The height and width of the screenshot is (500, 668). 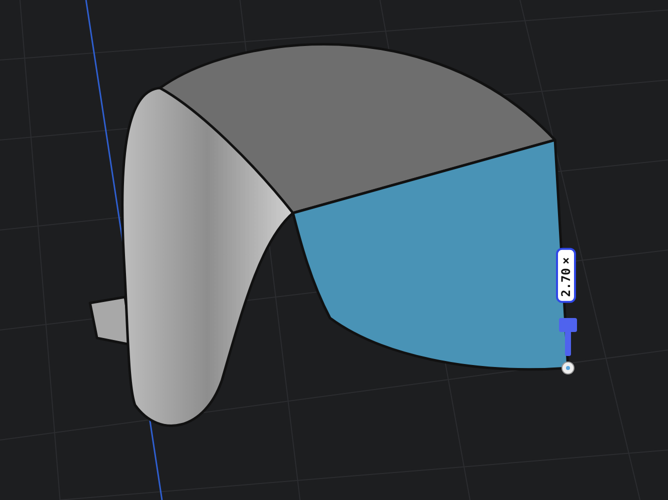 I want to click on drag-handle-icon, so click(x=568, y=346).